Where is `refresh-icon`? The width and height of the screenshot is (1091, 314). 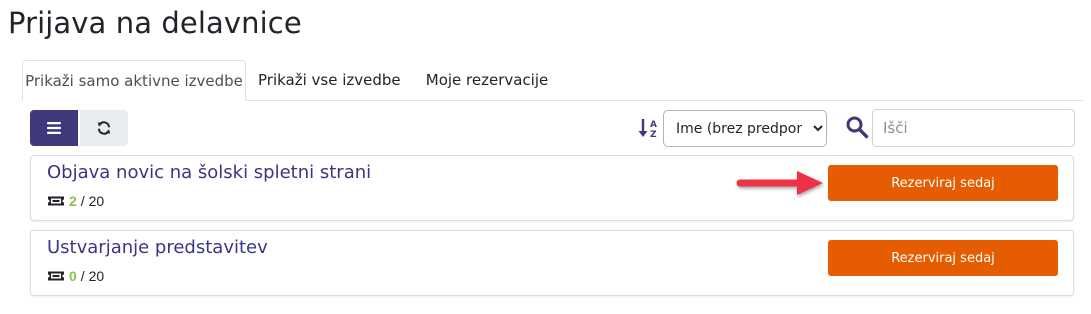
refresh-icon is located at coordinates (104, 128).